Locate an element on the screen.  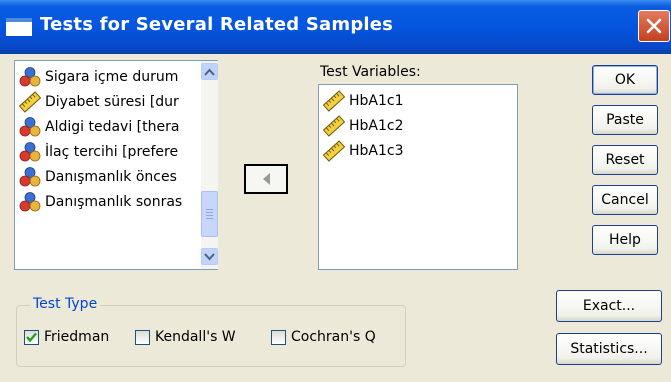
help-button: Help is located at coordinates (625, 240).